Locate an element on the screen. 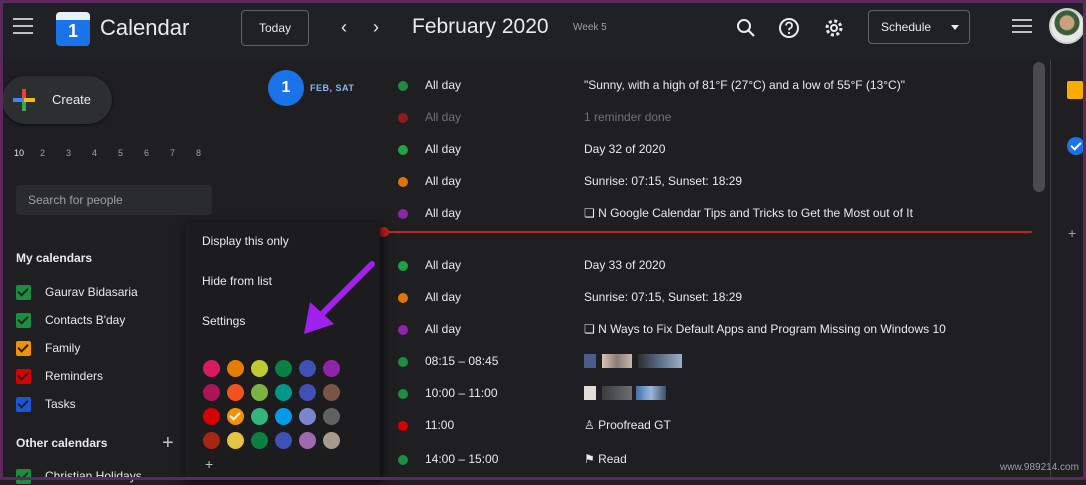  event-row: All day 1 reminder done is located at coordinates (716, 118).